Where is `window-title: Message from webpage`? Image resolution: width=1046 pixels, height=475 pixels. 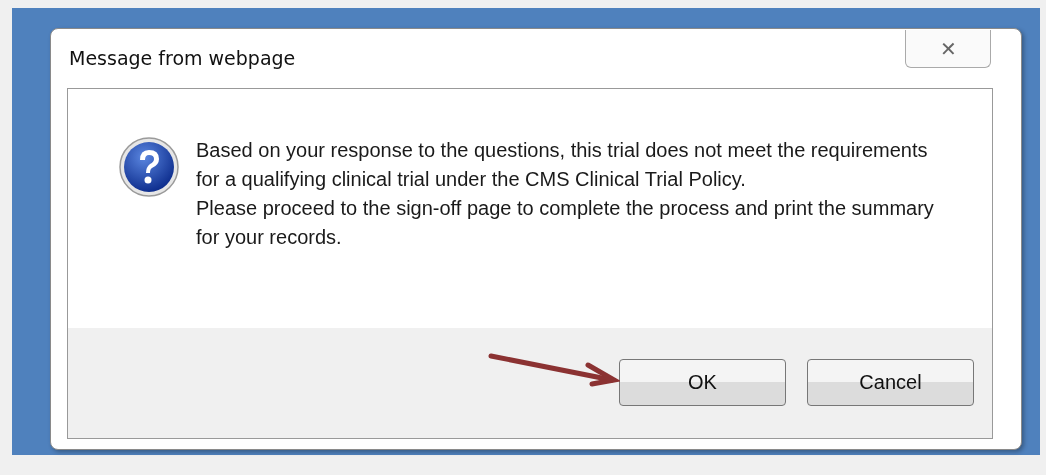 window-title: Message from webpage is located at coordinates (182, 58).